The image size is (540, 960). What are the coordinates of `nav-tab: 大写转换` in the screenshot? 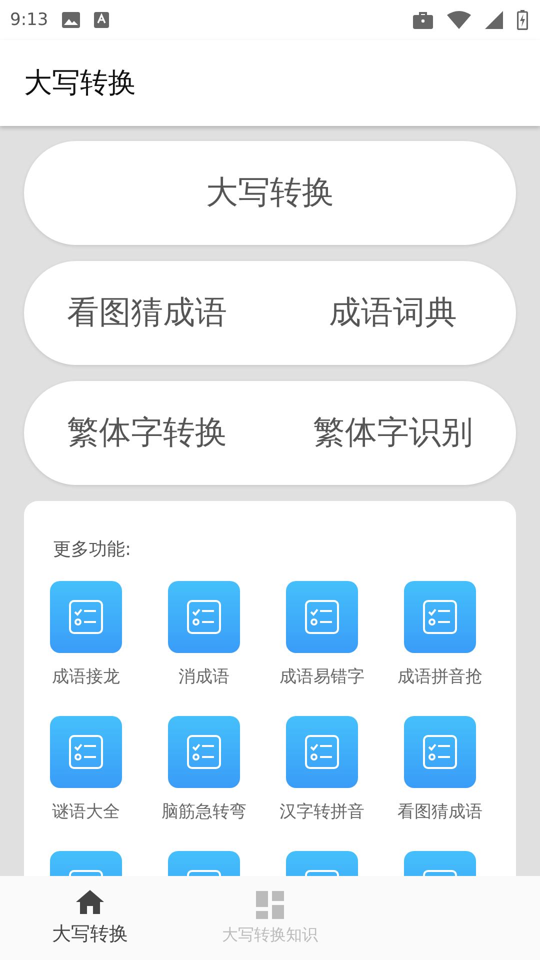 It's located at (90, 918).